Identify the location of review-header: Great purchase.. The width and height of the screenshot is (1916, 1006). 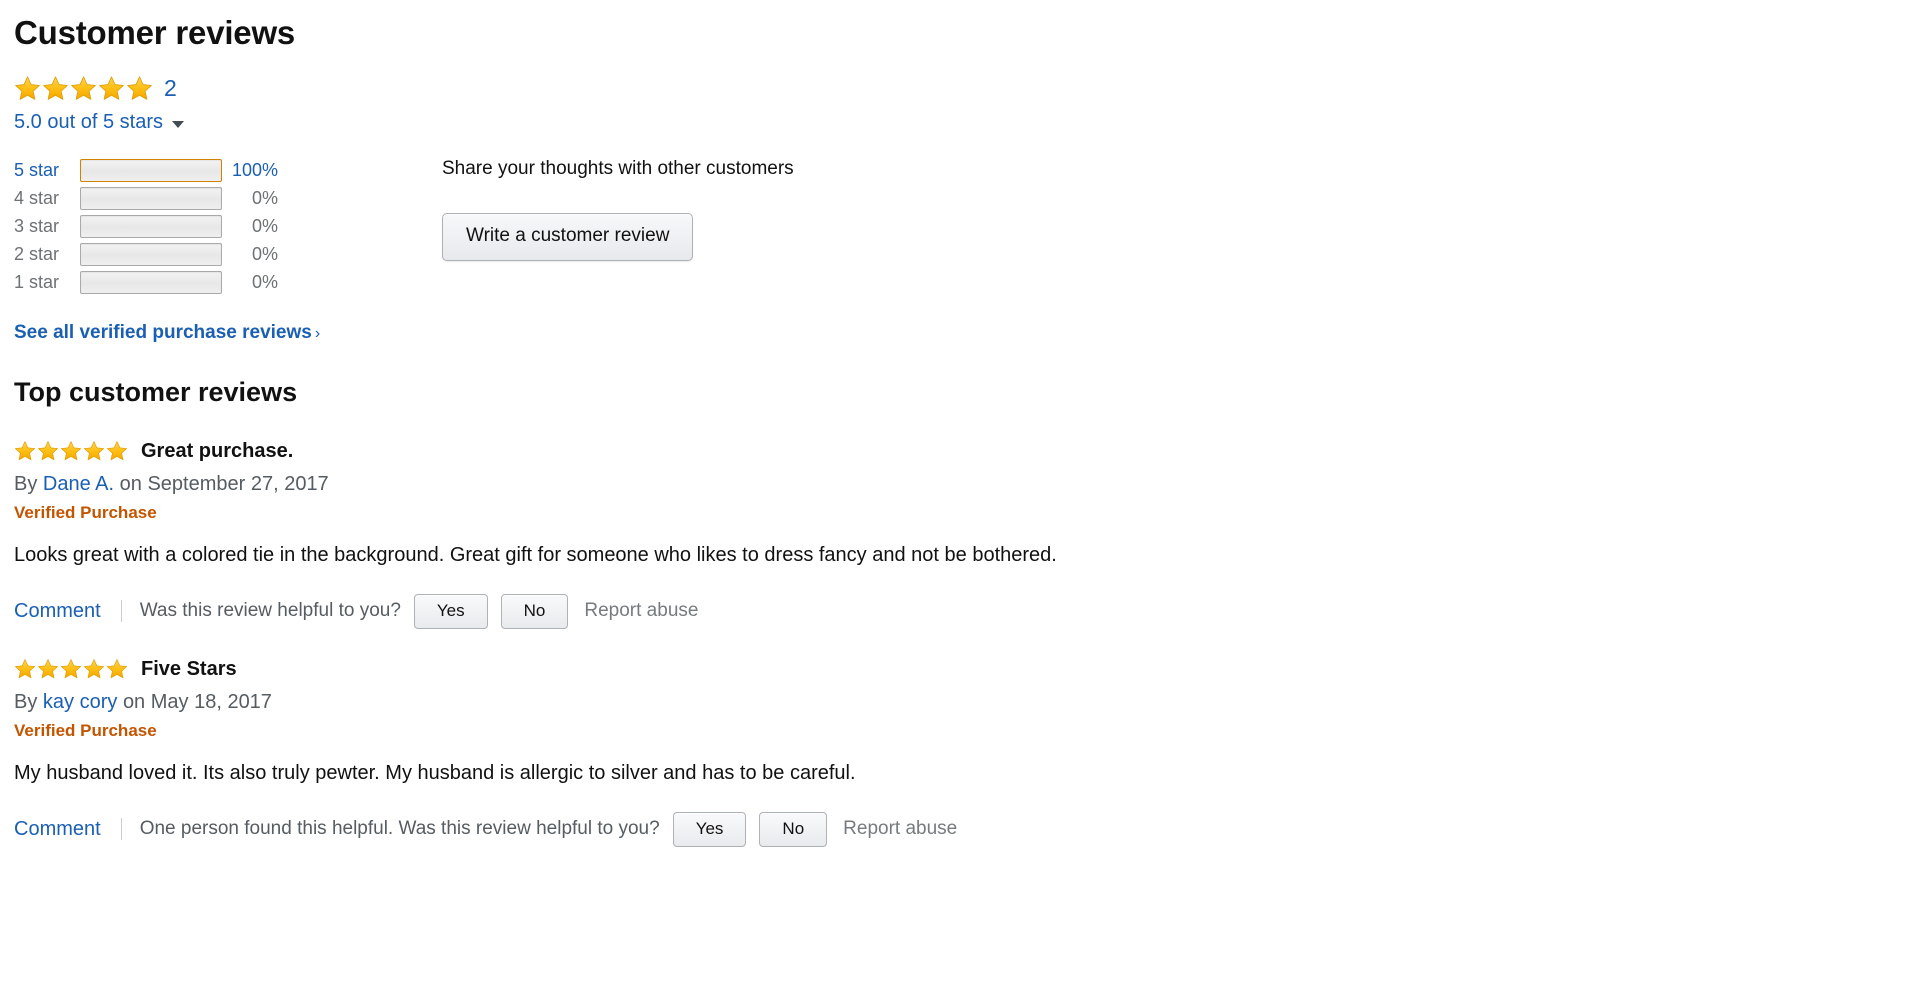
(965, 451).